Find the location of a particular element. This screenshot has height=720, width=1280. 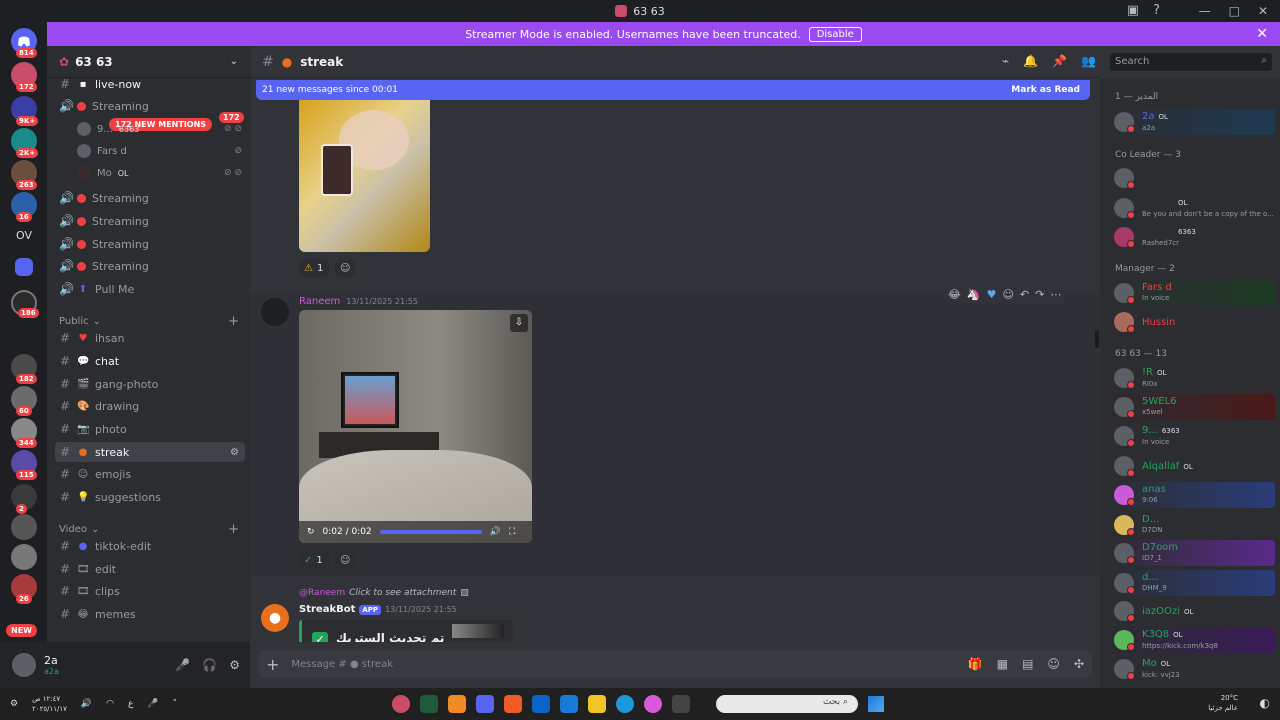

video-attachment: ⇩ ↻ 0:02 / 0:02 🔊 ⛶ is located at coordinates (415, 426).